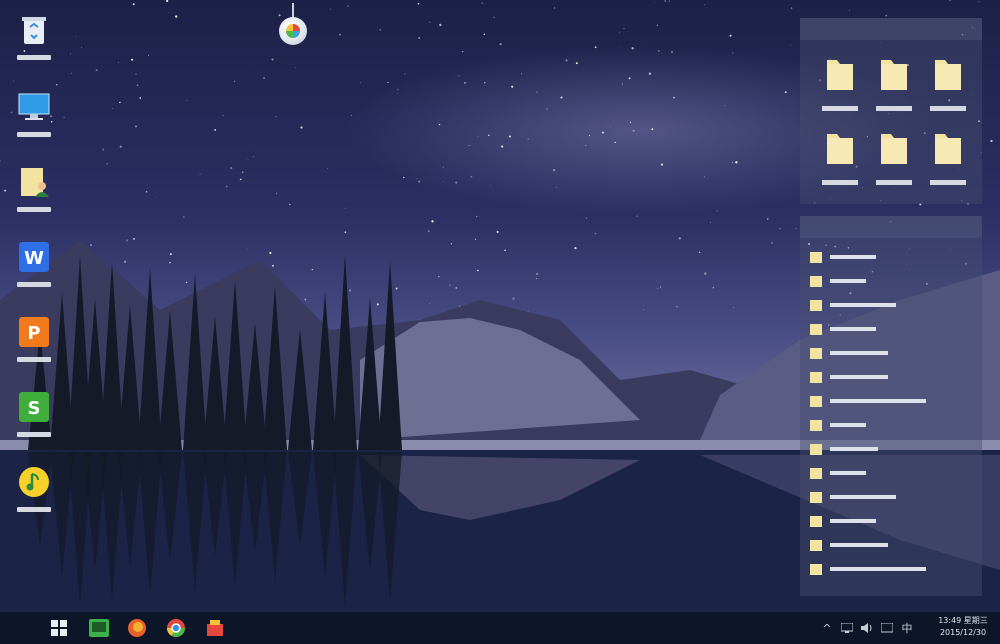 The image size is (1000, 644). Describe the element at coordinates (867, 628) in the screenshot. I see `volume-icon` at that location.